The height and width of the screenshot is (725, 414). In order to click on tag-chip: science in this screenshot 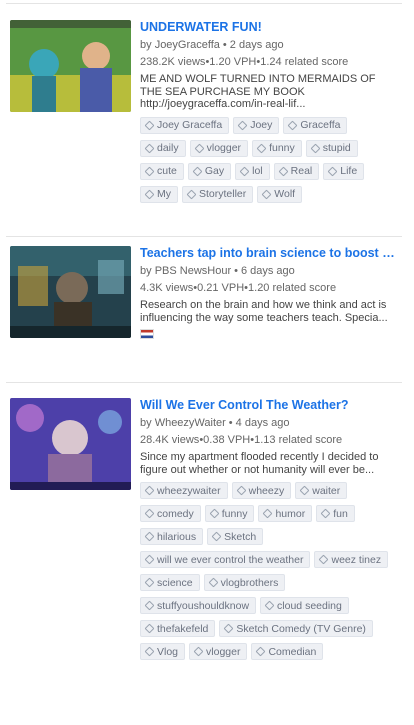, I will do `click(170, 582)`.